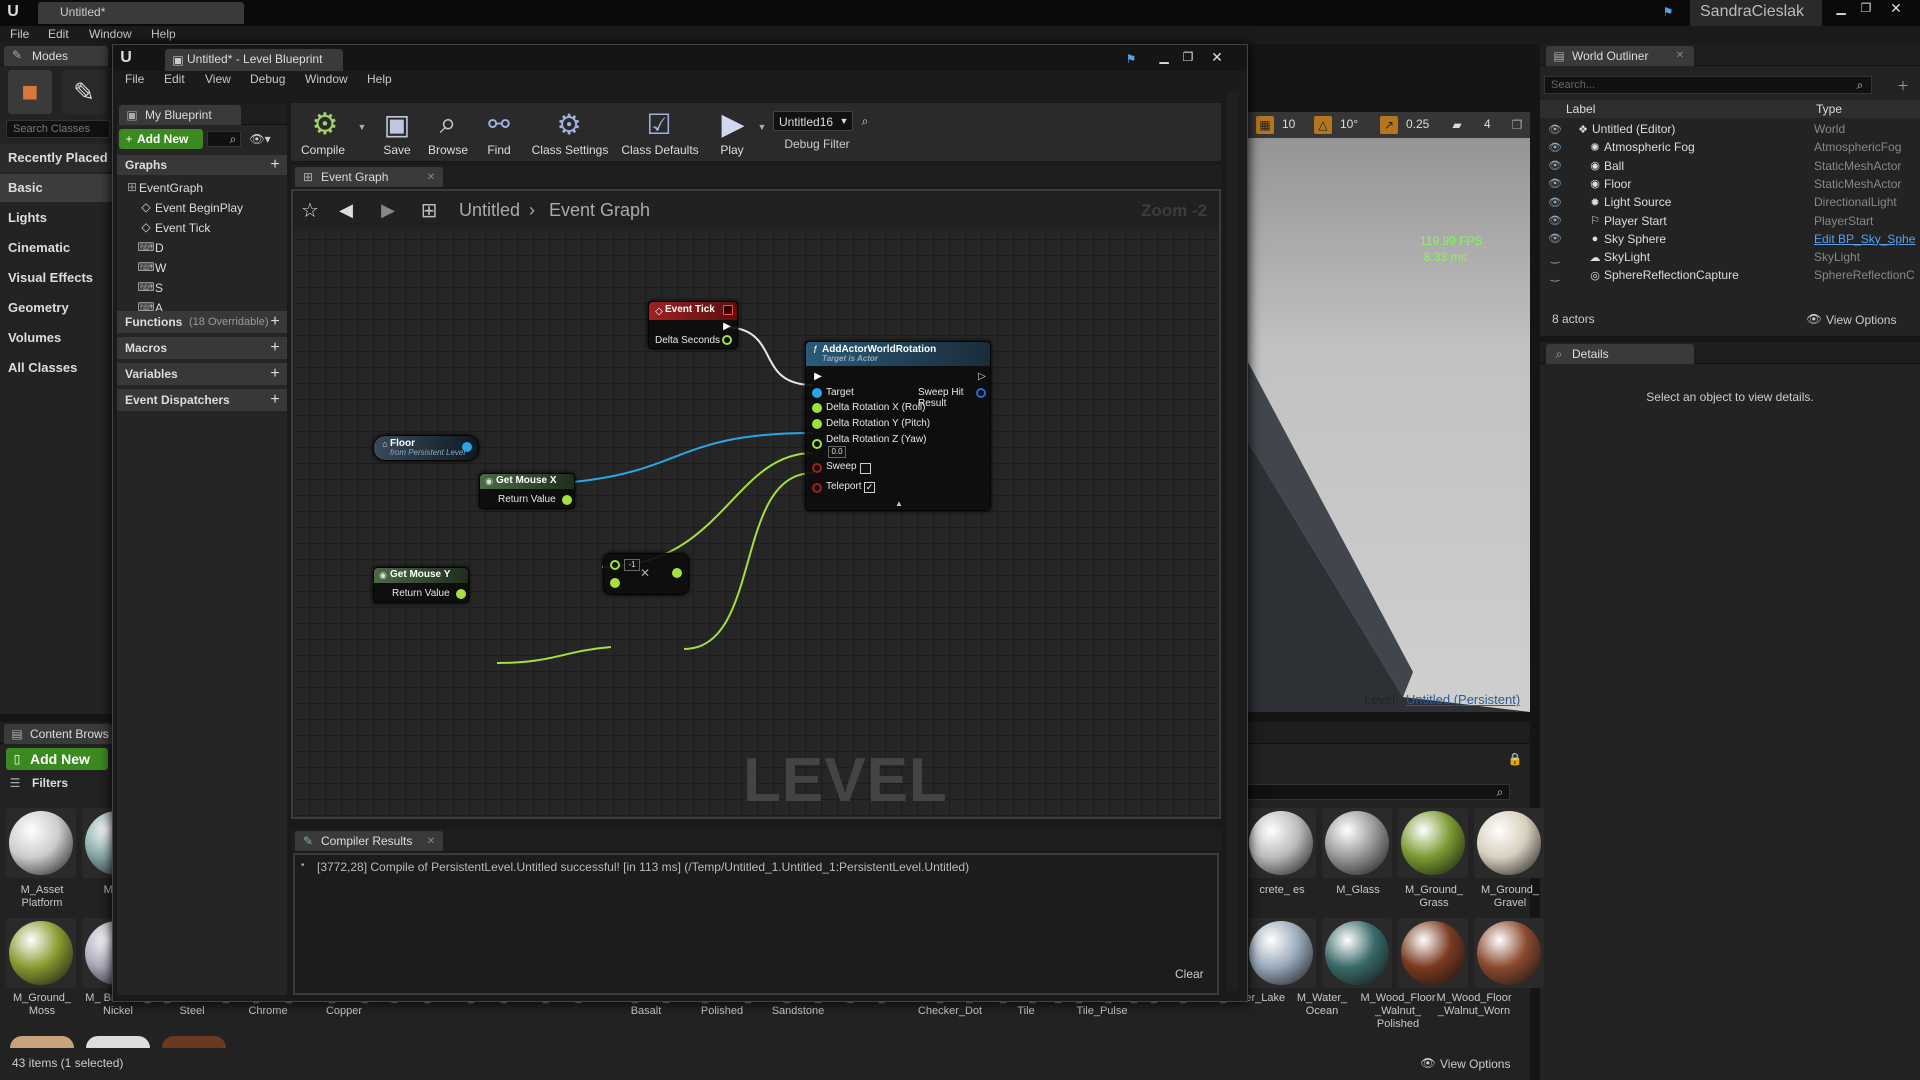  What do you see at coordinates (817, 408) in the screenshot?
I see `delta-x-pin` at bounding box center [817, 408].